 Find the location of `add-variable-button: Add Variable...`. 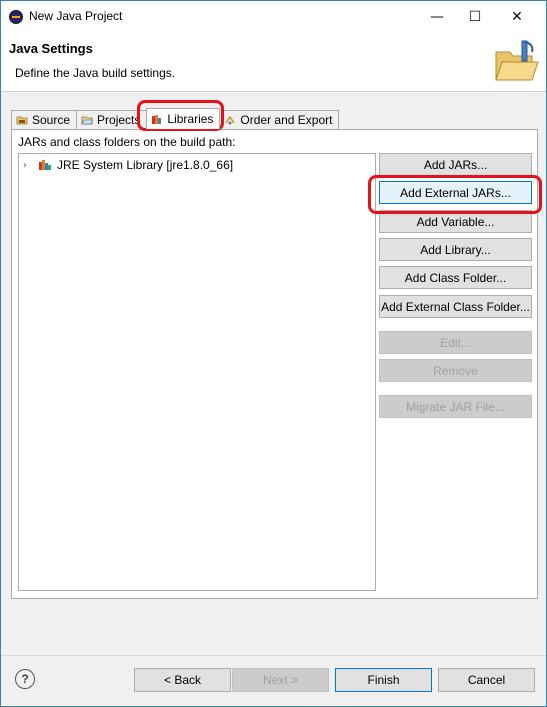

add-variable-button: Add Variable... is located at coordinates (455, 221).